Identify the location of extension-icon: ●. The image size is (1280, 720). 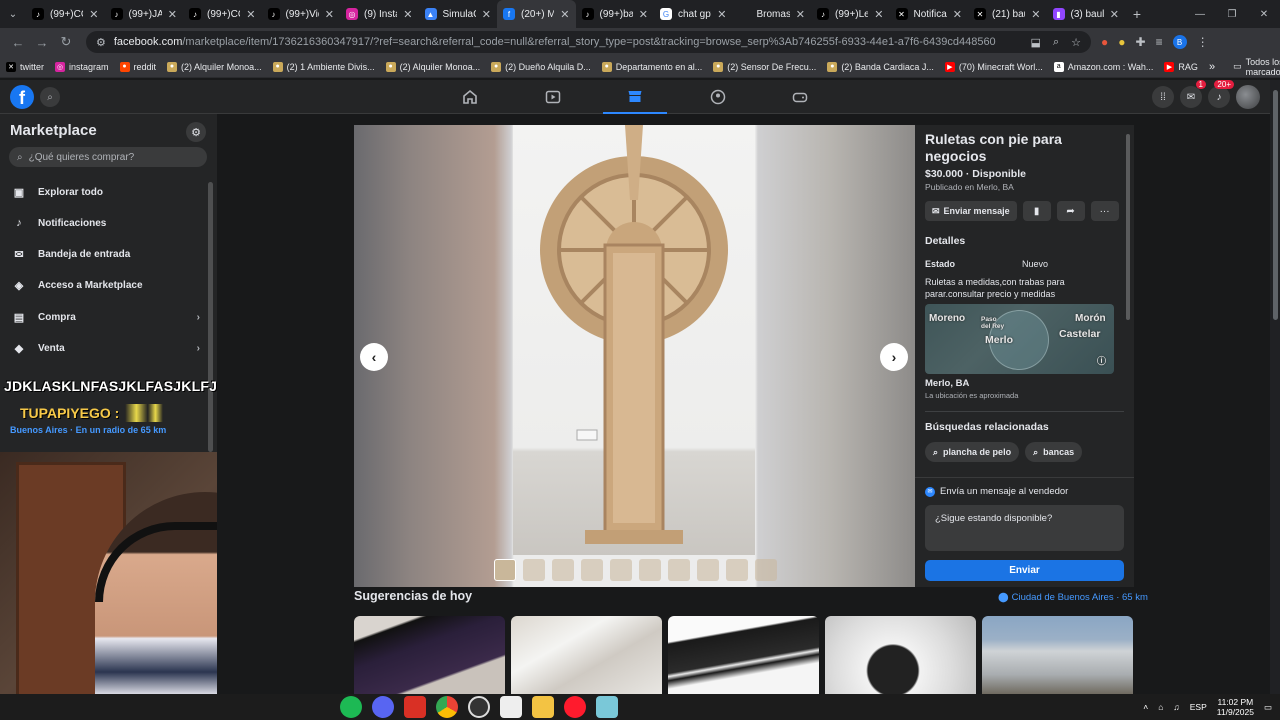
(1104, 42).